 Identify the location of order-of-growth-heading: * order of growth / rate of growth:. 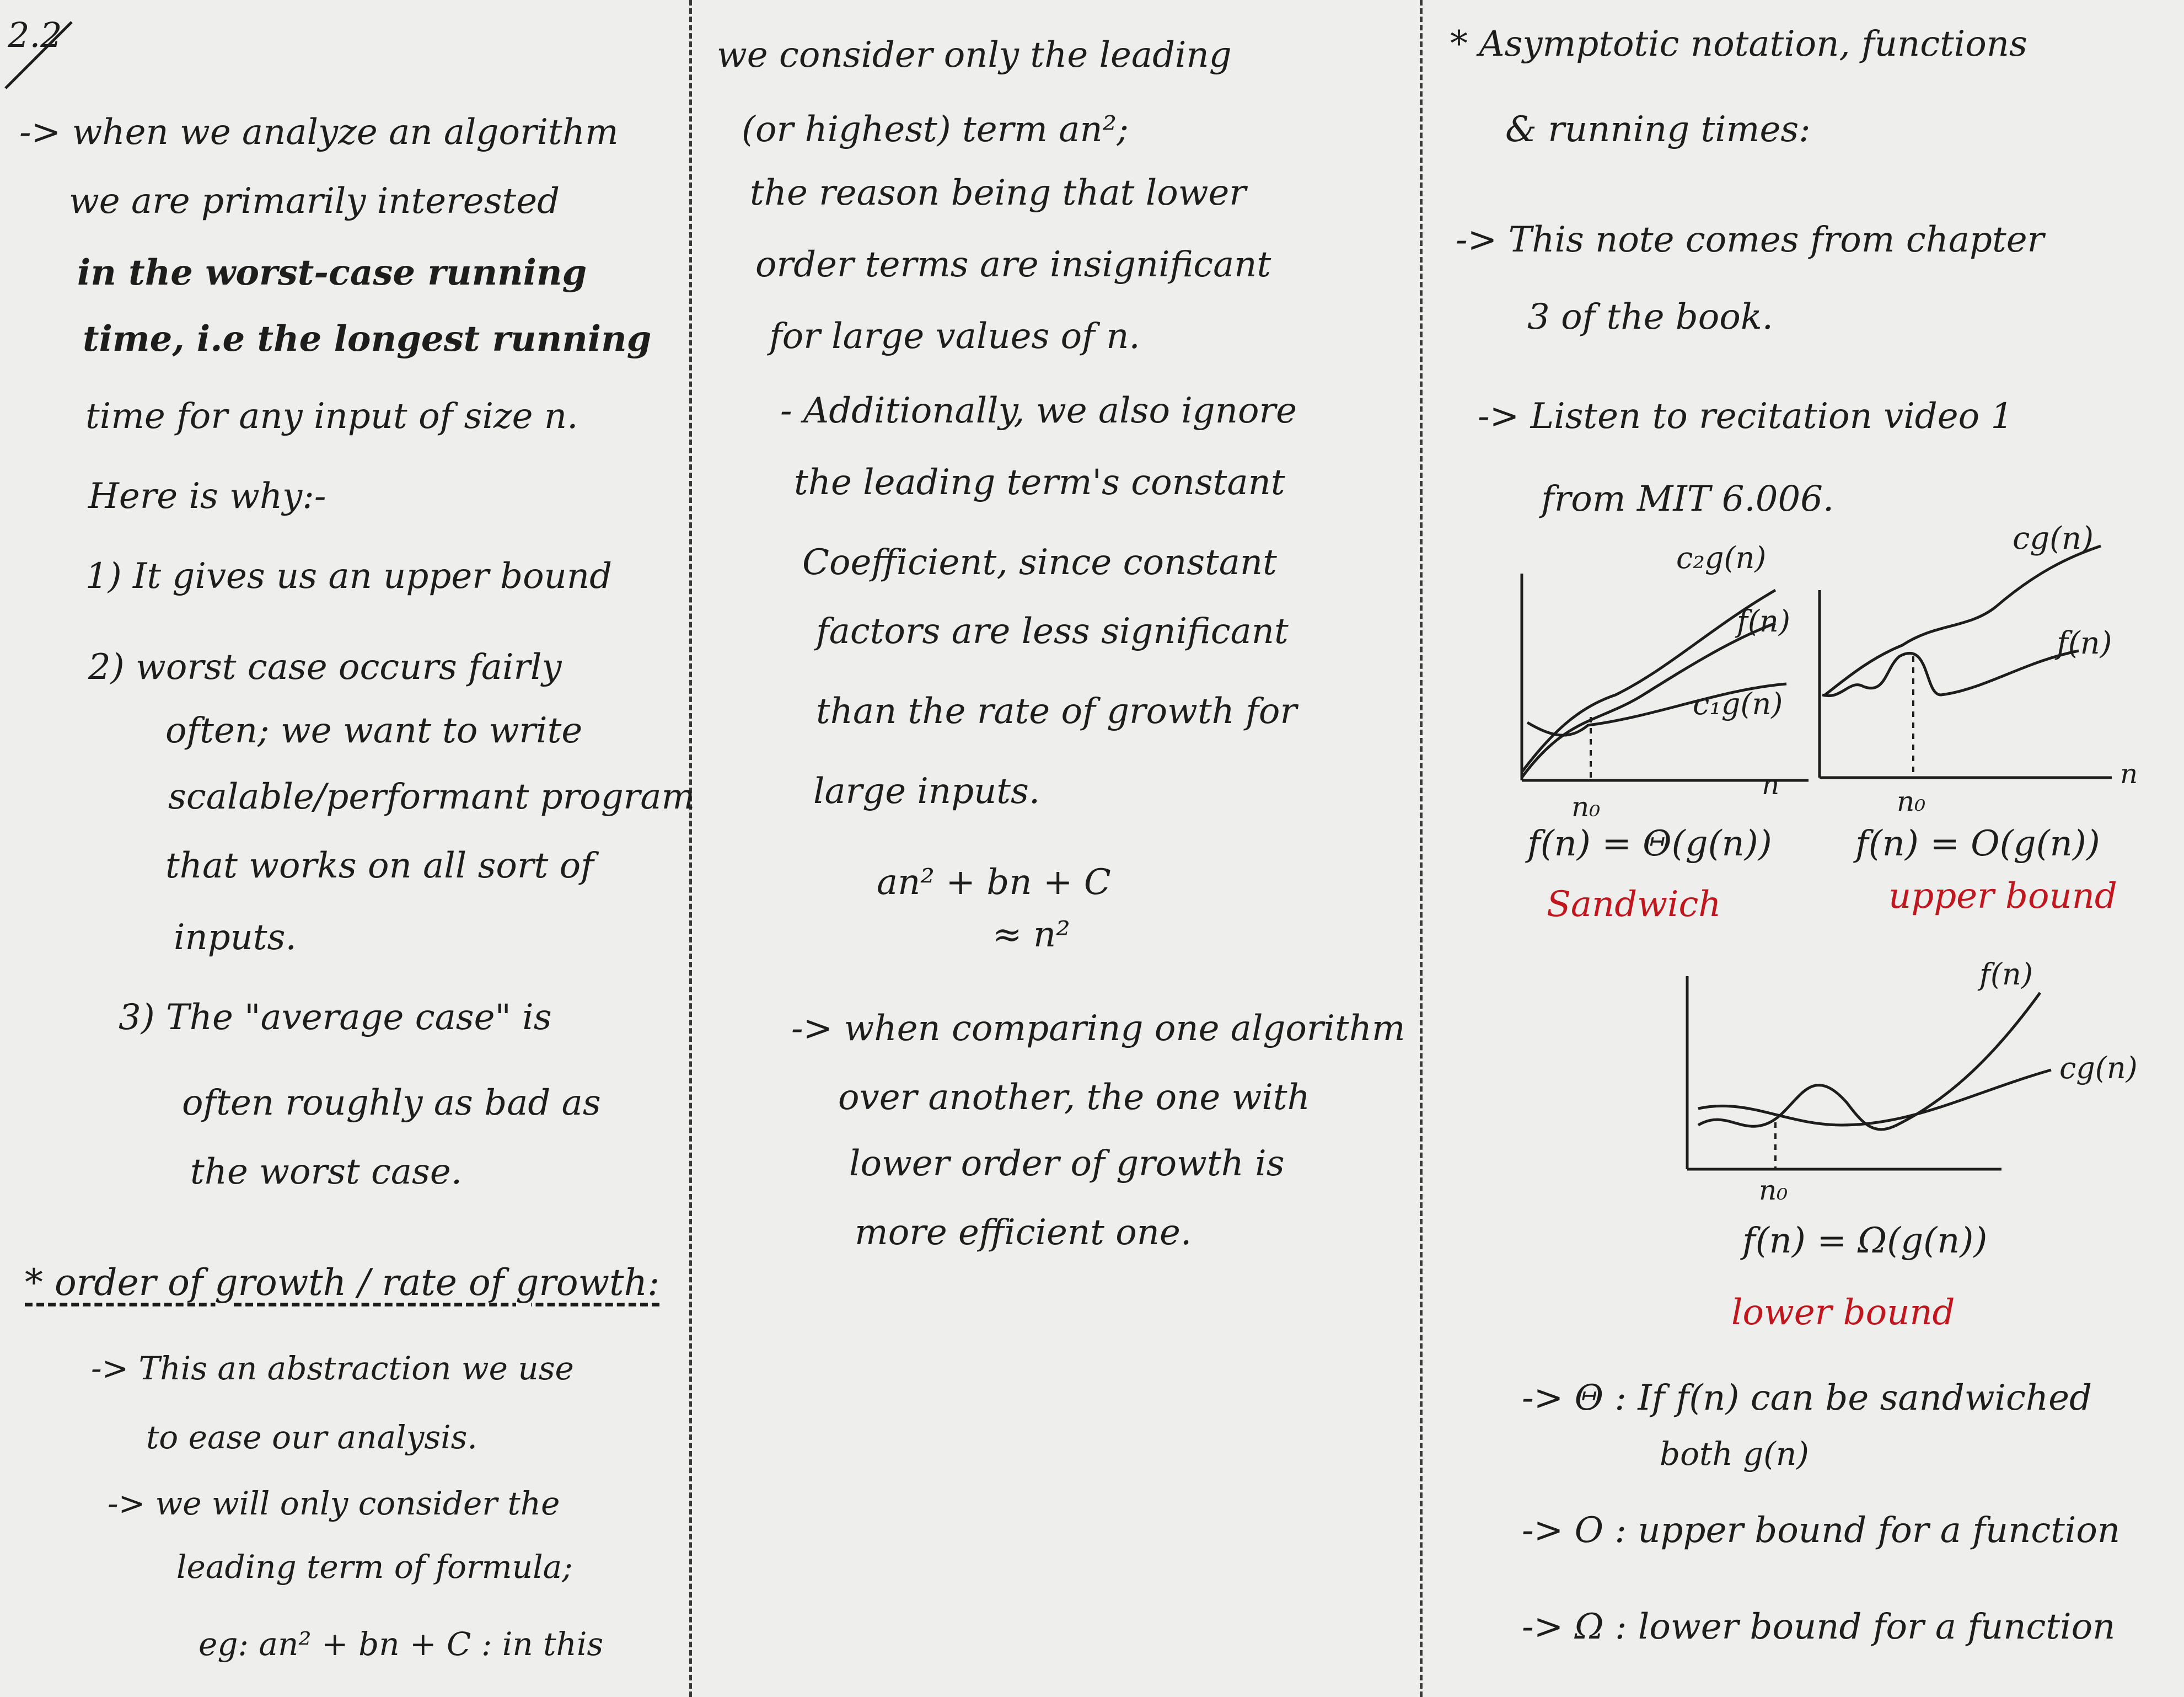
(342, 1282).